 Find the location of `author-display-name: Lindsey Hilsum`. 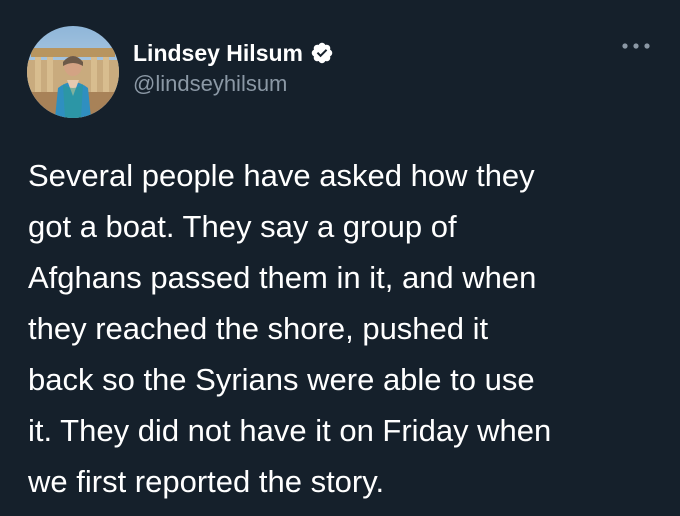

author-display-name: Lindsey Hilsum is located at coordinates (218, 53).